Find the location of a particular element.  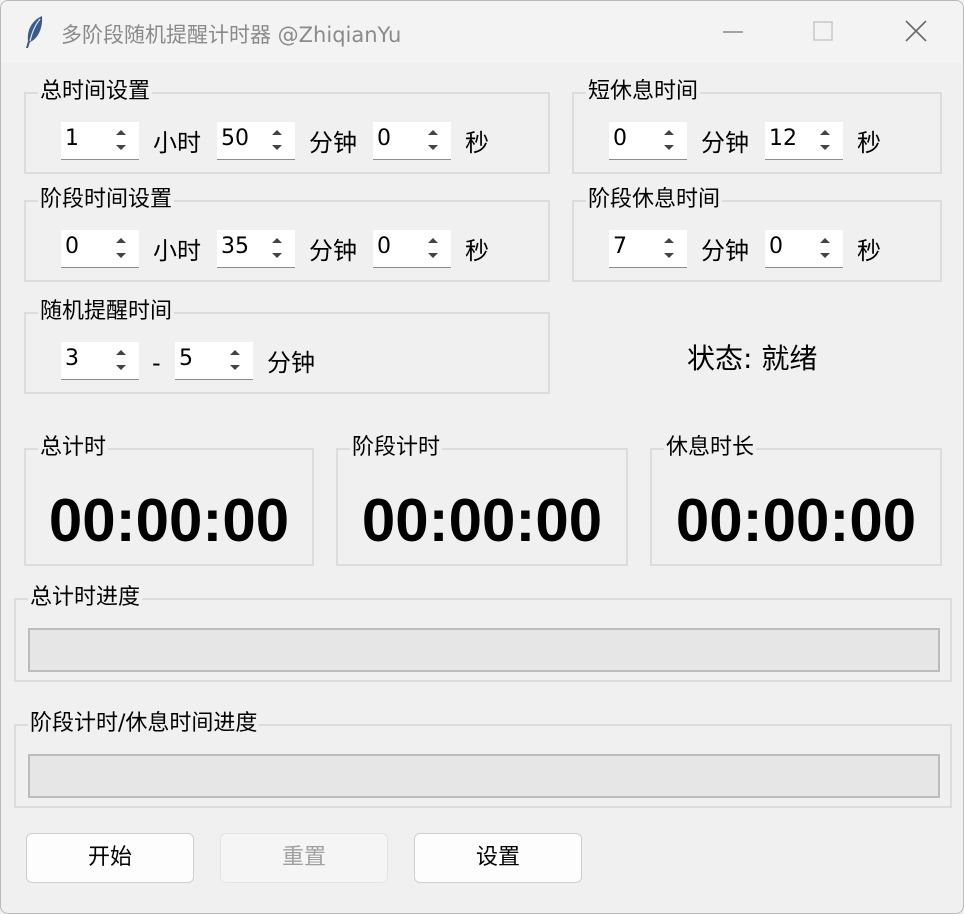

stage-time-settings-group: 阶段时间设置 0 小时 35 分钟 0 秒 is located at coordinates (287, 234).